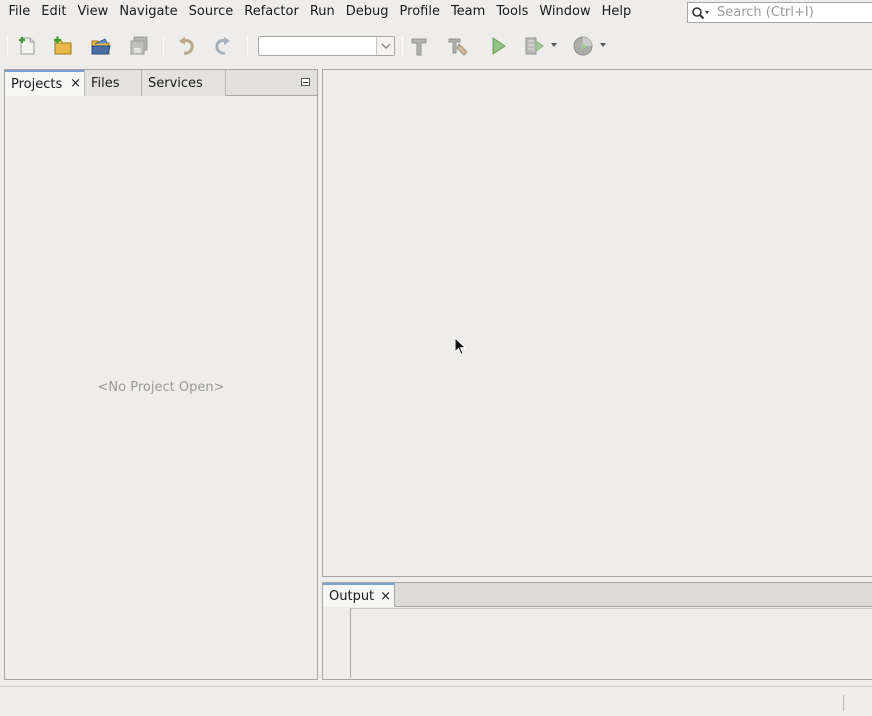 The width and height of the screenshot is (872, 716). Describe the element at coordinates (498, 46) in the screenshot. I see `run-icon` at that location.